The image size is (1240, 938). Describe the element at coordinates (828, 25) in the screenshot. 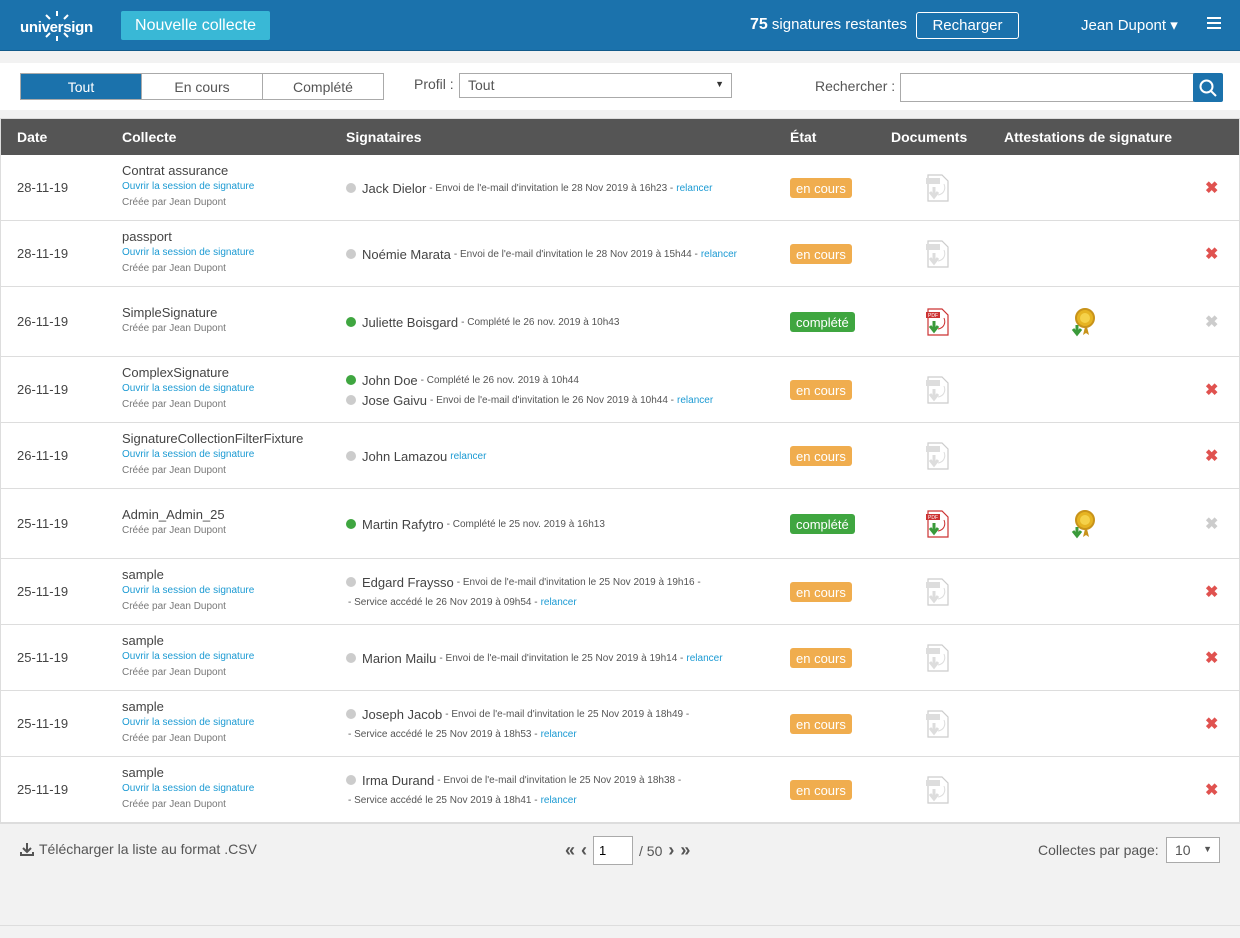

I see `remaining-signatures: 75 signatures restantes` at that location.